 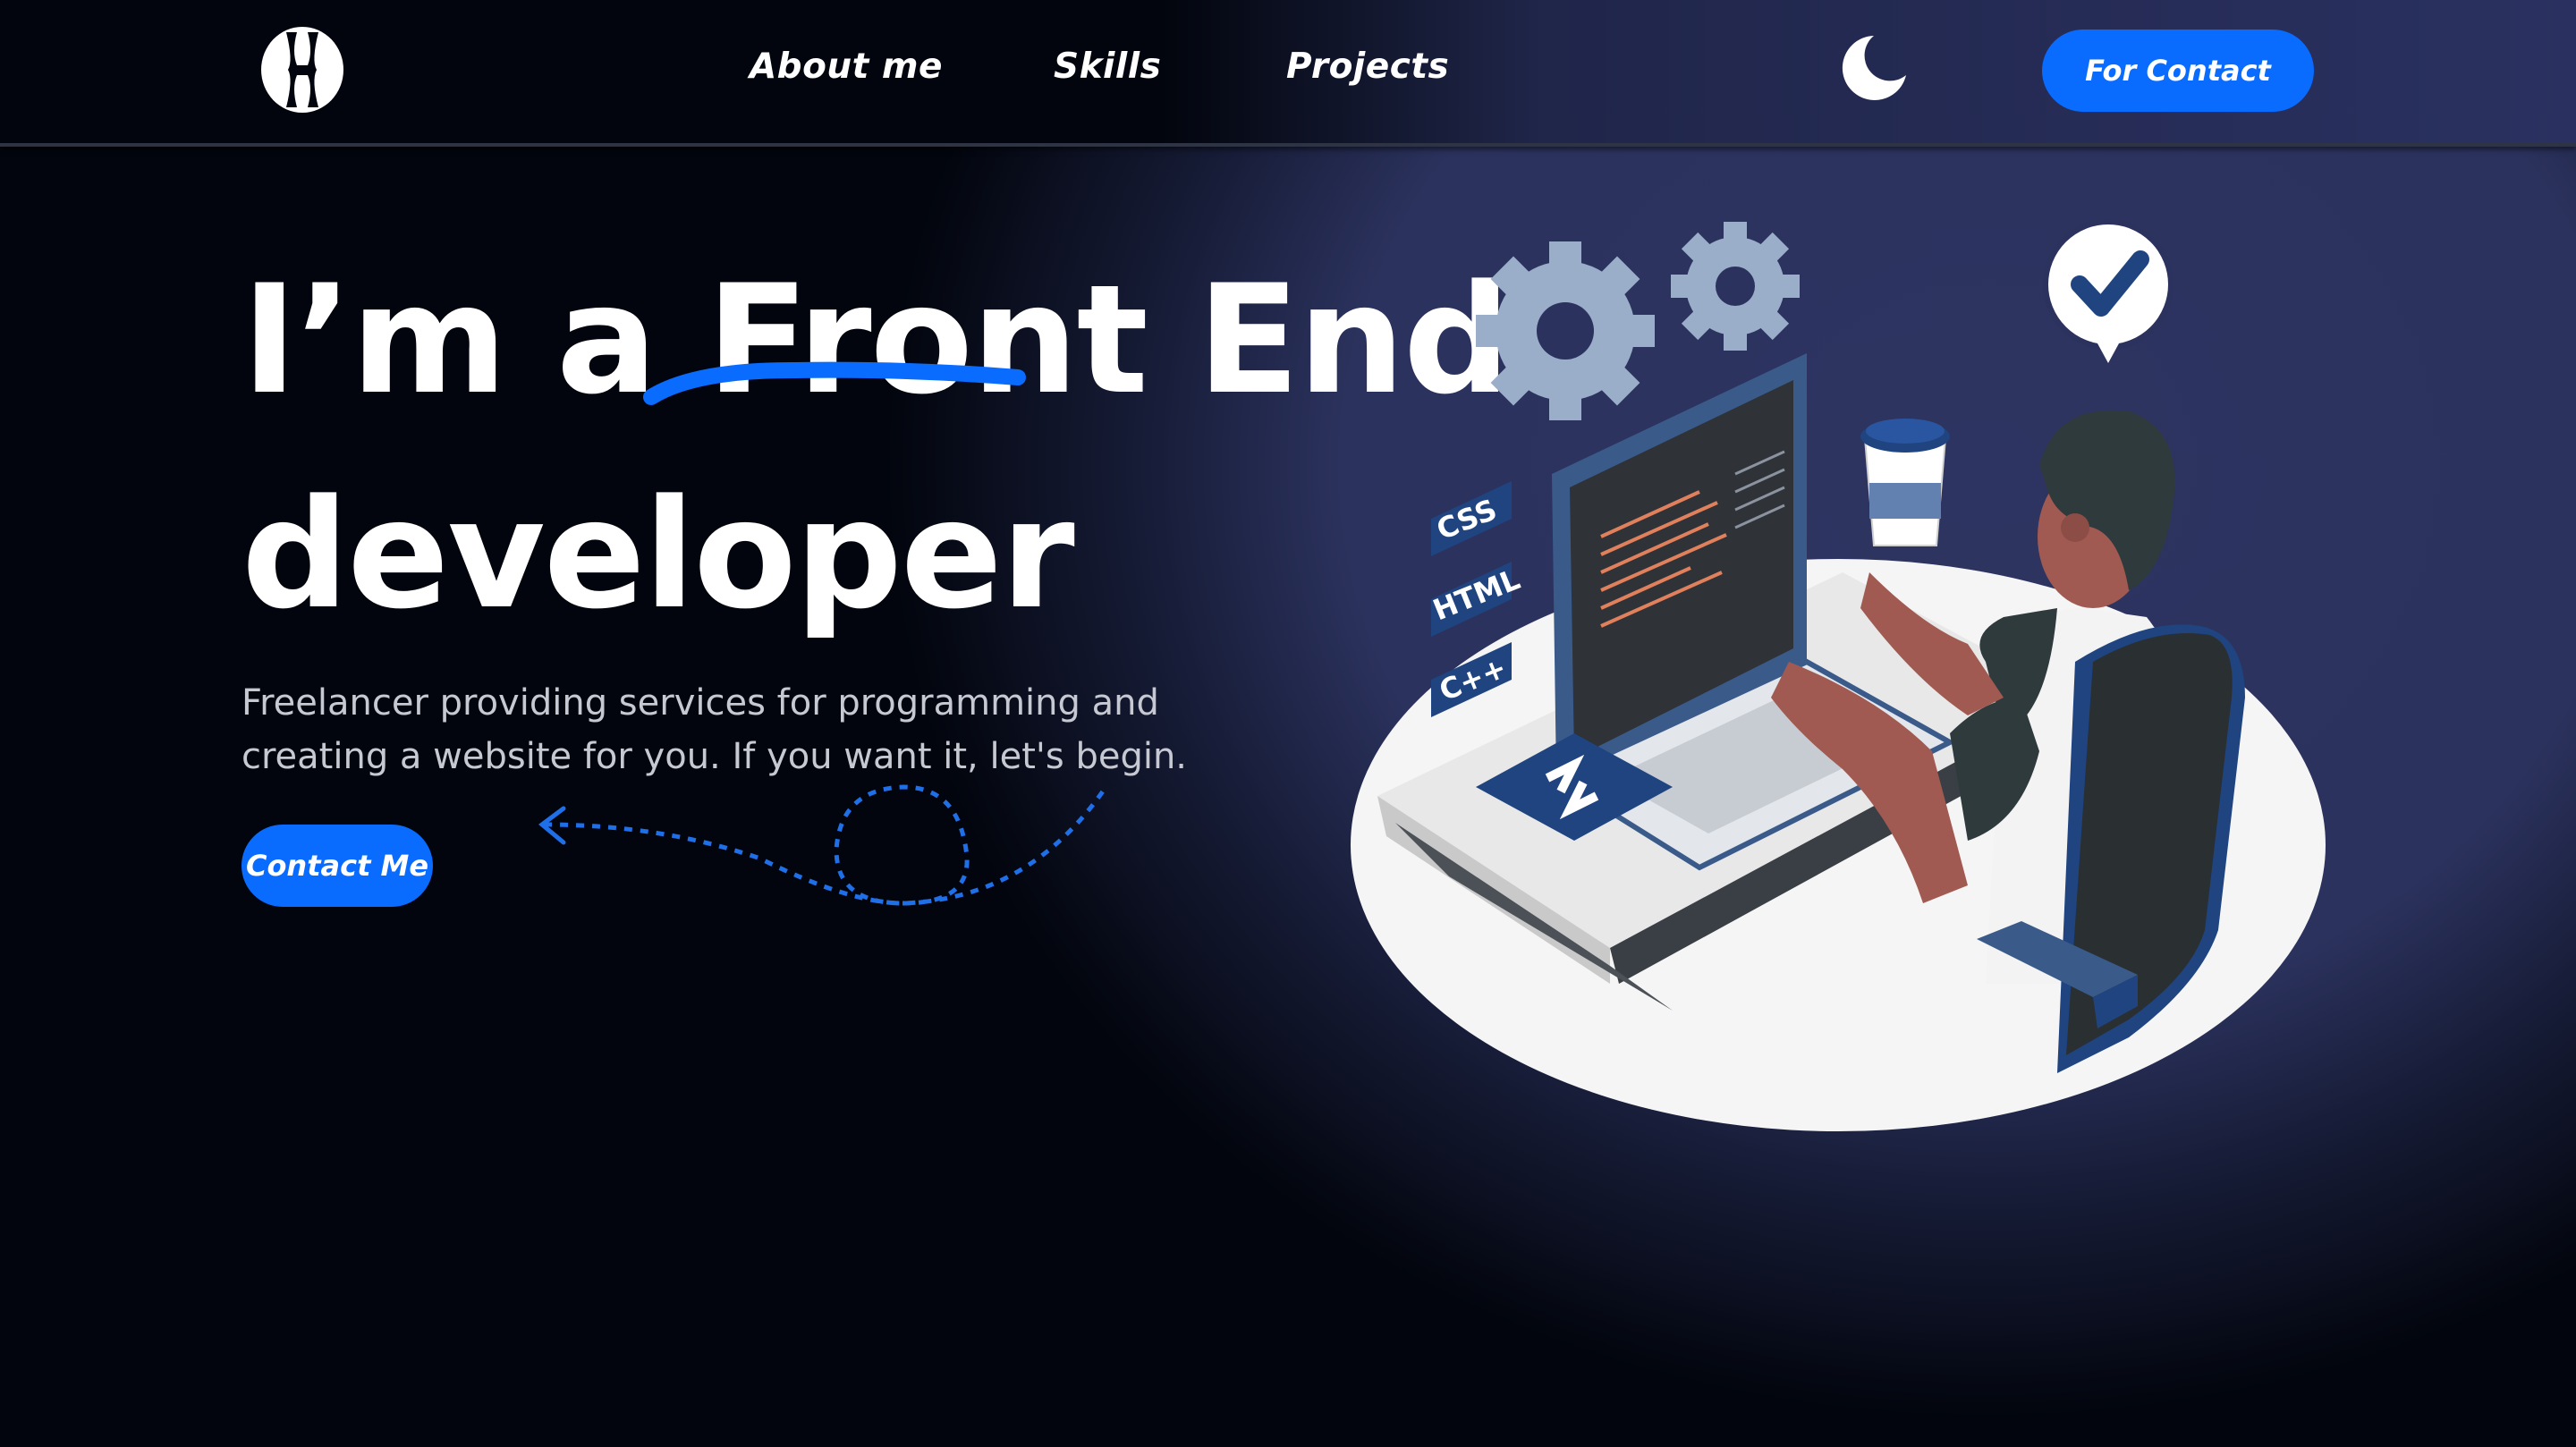 What do you see at coordinates (2178, 71) in the screenshot?
I see `for-contact-button: For Contact` at bounding box center [2178, 71].